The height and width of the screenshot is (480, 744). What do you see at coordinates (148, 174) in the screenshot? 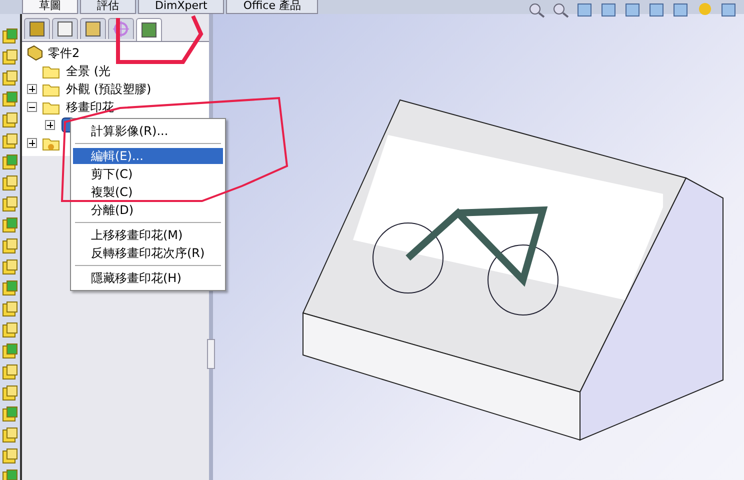
I see `menu-item: 剪下(C)` at bounding box center [148, 174].